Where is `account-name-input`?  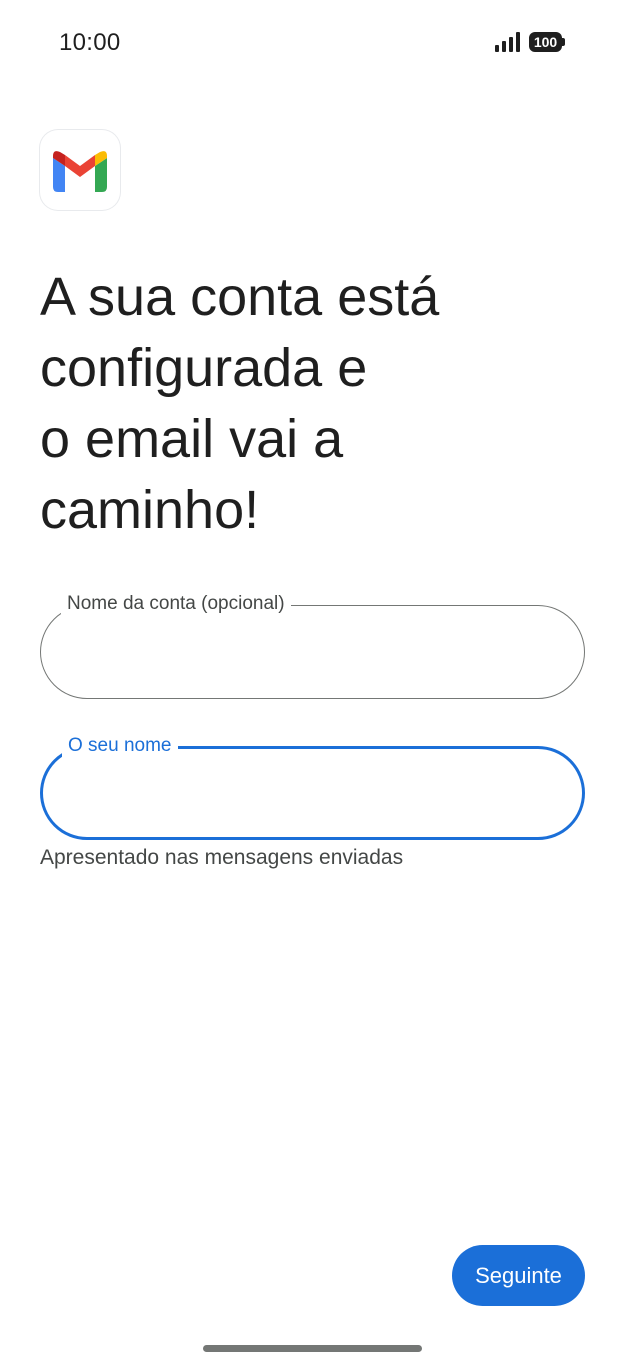 account-name-input is located at coordinates (309, 652).